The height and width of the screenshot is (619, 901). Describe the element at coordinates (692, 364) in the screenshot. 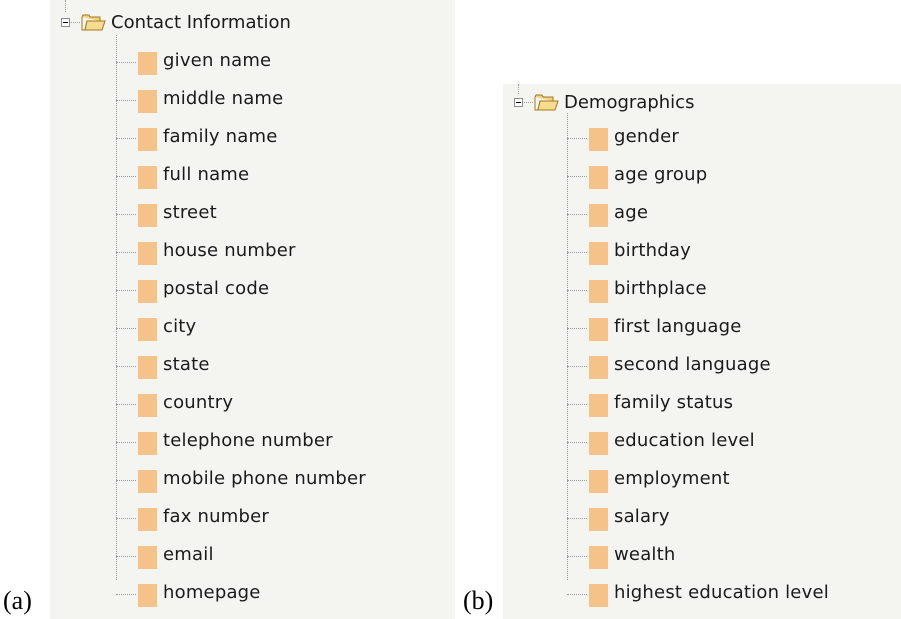

I see `tree-item-label: second language` at that location.